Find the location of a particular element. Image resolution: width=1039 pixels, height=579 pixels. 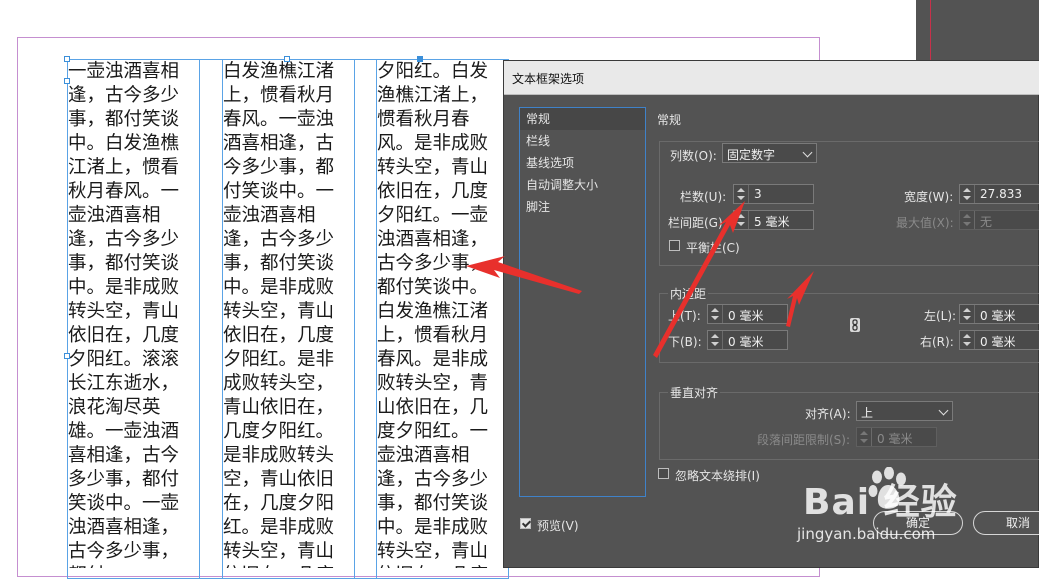

column-width-value: 27.833 is located at coordinates (1001, 194).